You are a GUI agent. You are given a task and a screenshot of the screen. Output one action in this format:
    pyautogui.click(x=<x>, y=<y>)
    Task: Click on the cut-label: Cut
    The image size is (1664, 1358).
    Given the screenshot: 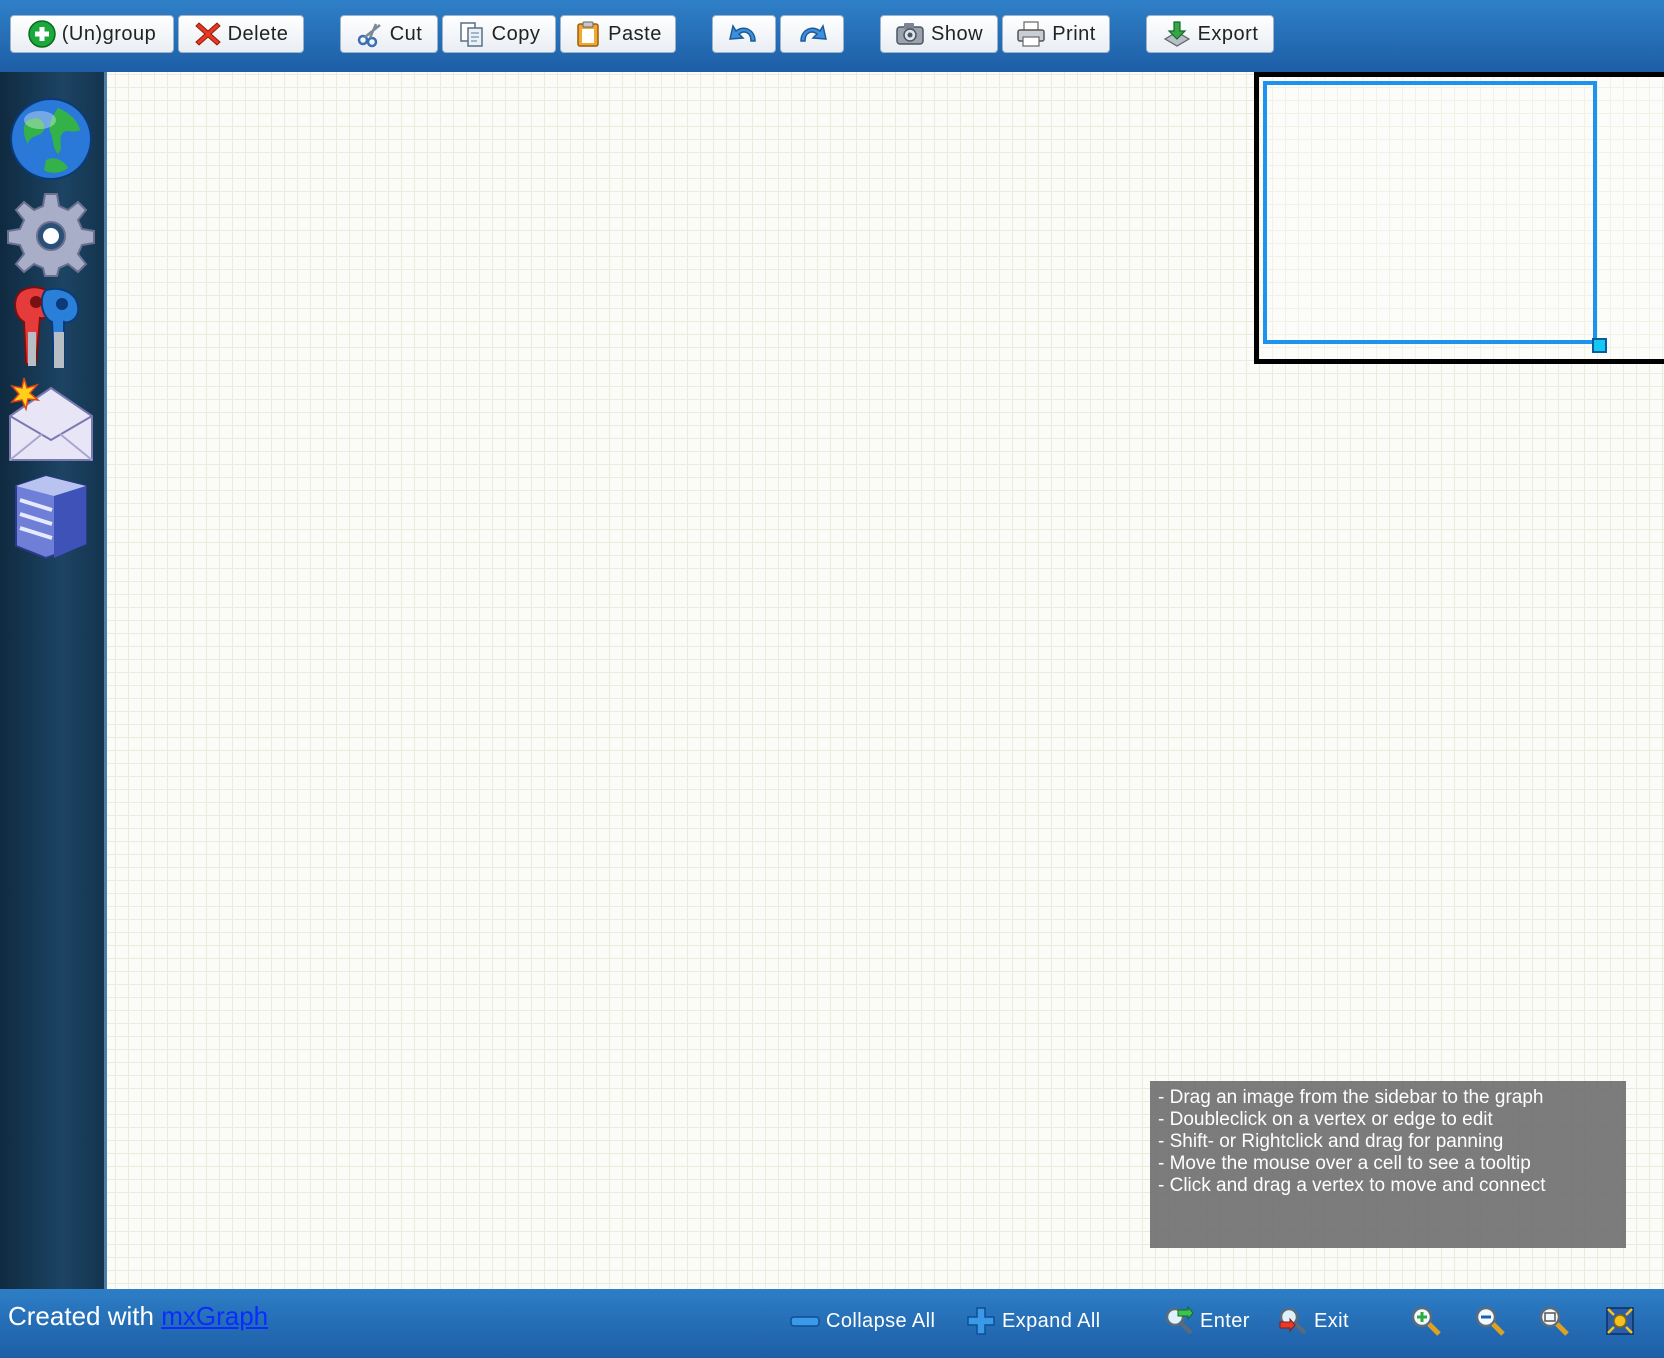 What is the action you would take?
    pyautogui.click(x=406, y=33)
    